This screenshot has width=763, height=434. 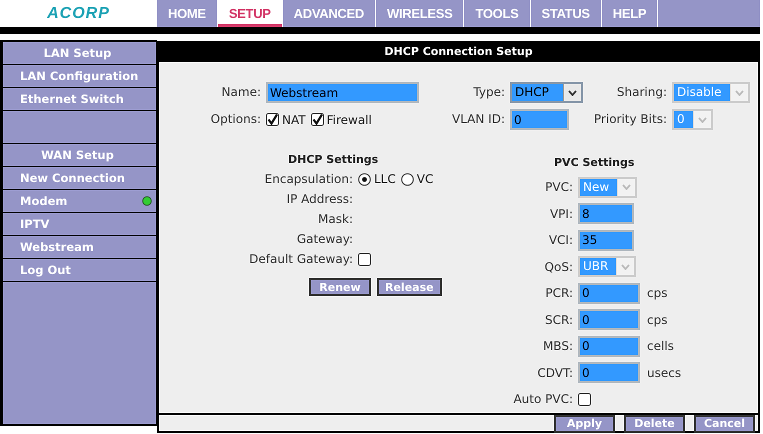 I want to click on field-label: VCI:, so click(x=560, y=240).